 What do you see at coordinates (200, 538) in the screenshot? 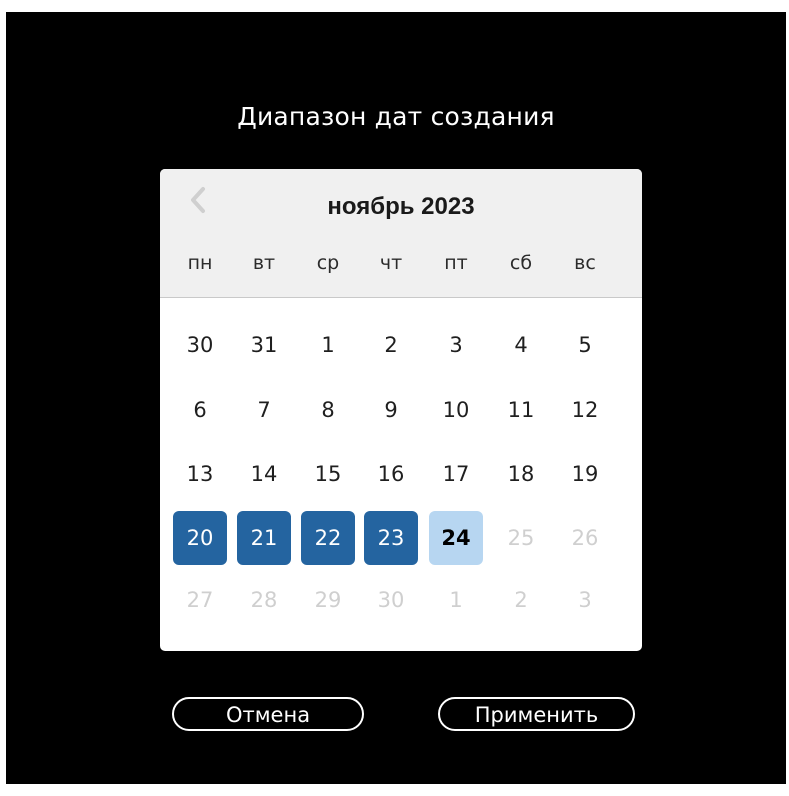
I see `day-cell: 20` at bounding box center [200, 538].